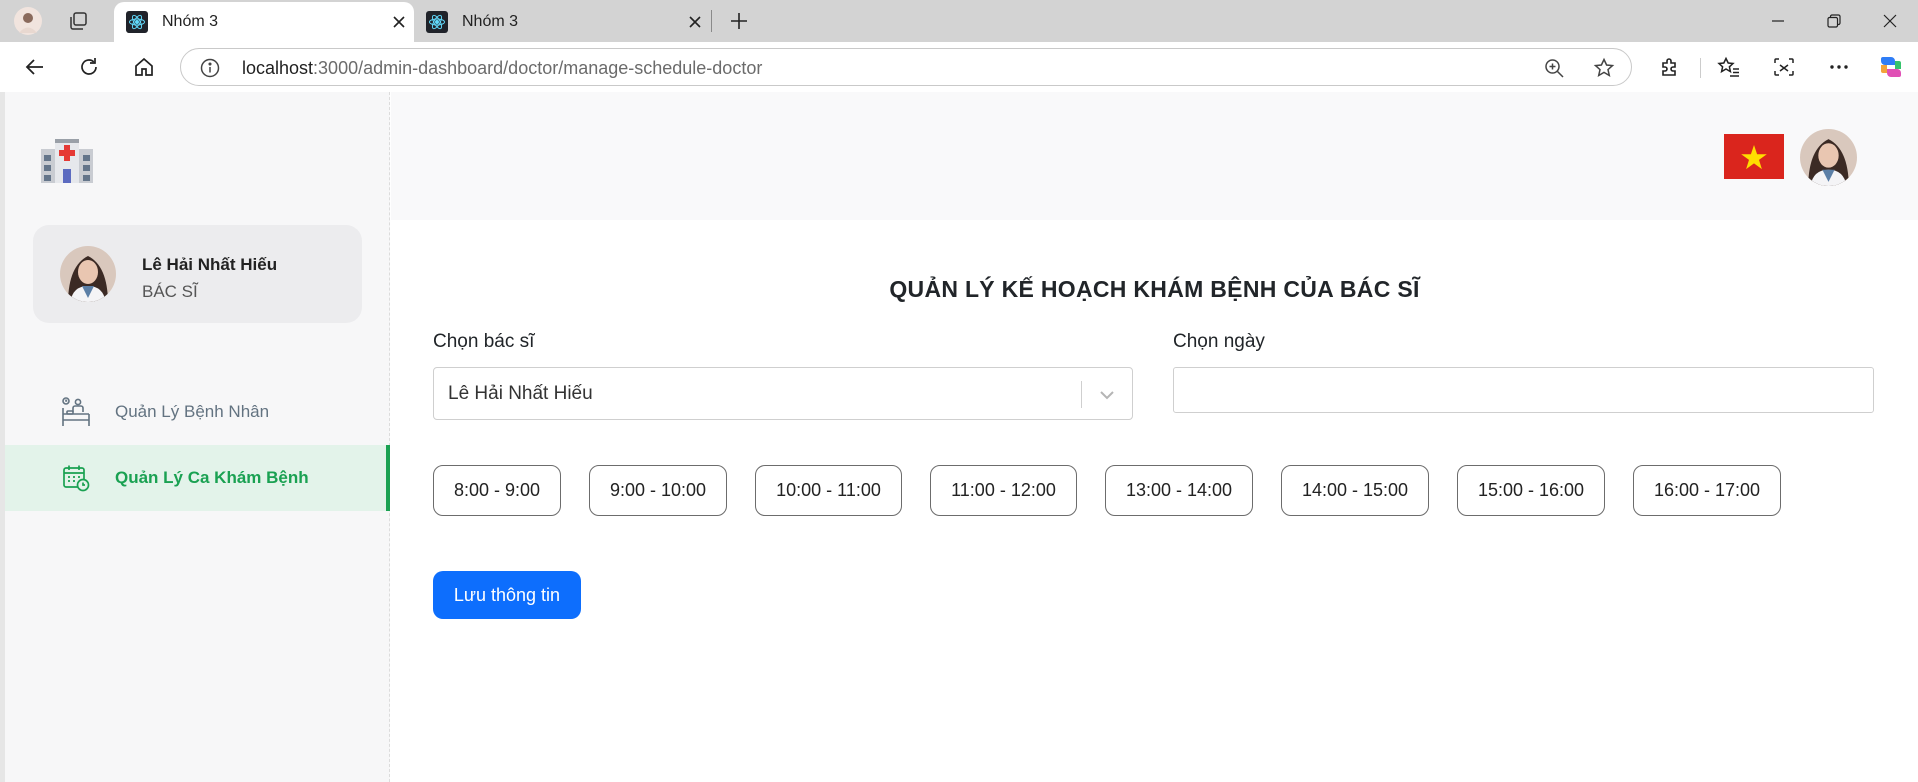 Image resolution: width=1918 pixels, height=782 pixels. I want to click on zoom-icon, so click(1554, 68).